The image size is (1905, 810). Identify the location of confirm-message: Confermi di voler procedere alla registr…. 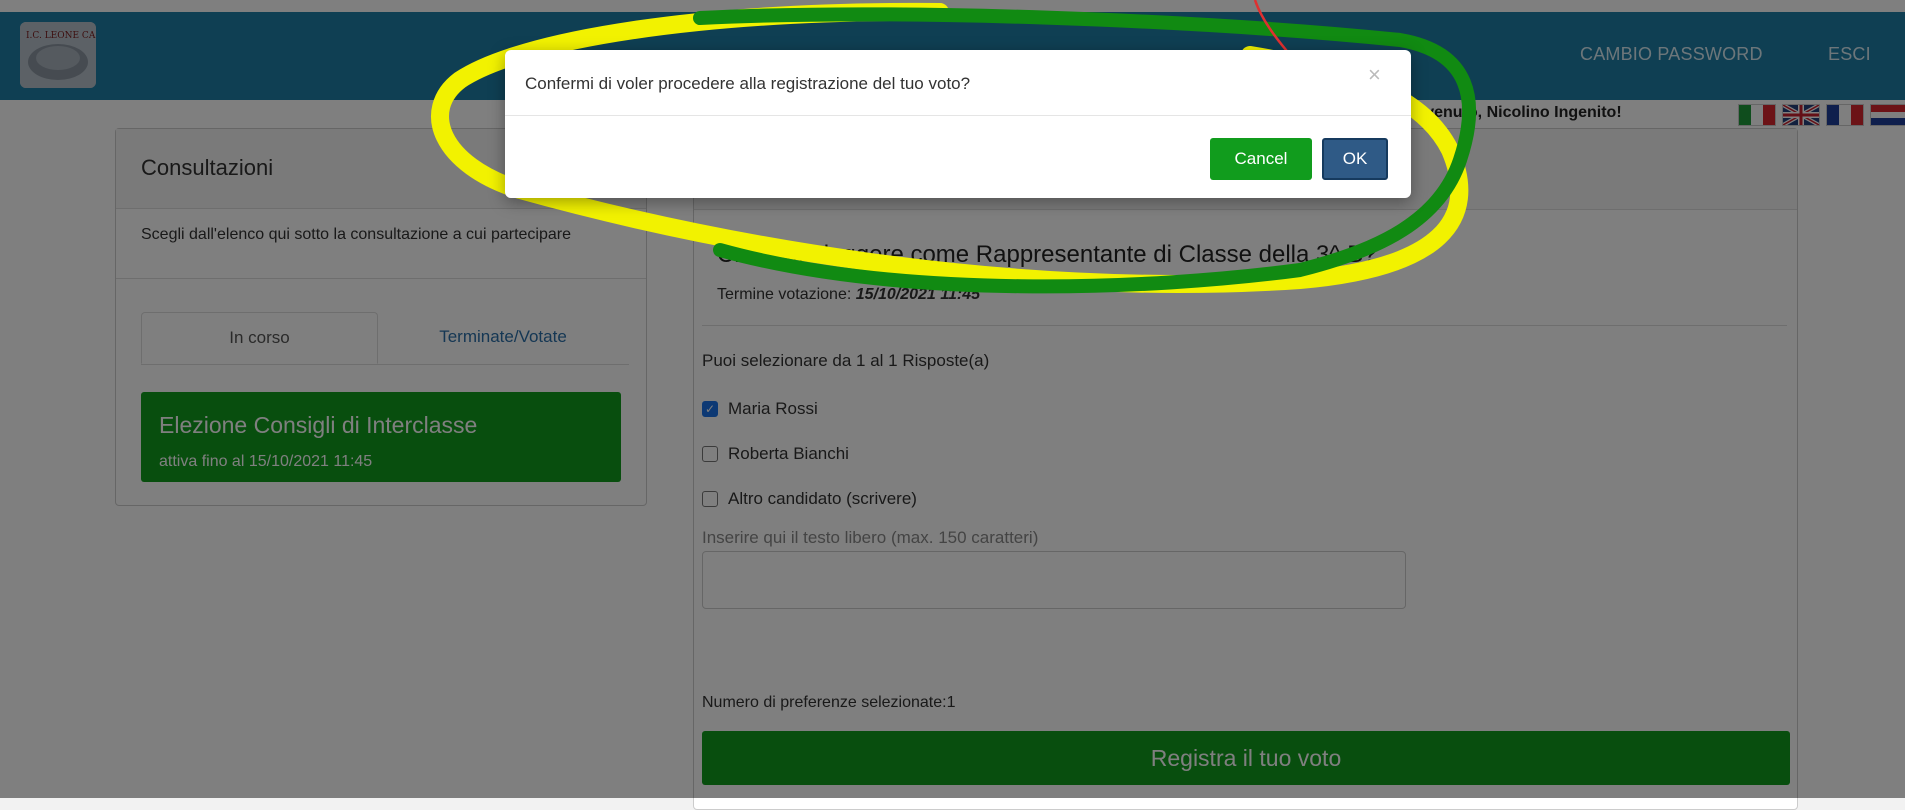
(748, 83).